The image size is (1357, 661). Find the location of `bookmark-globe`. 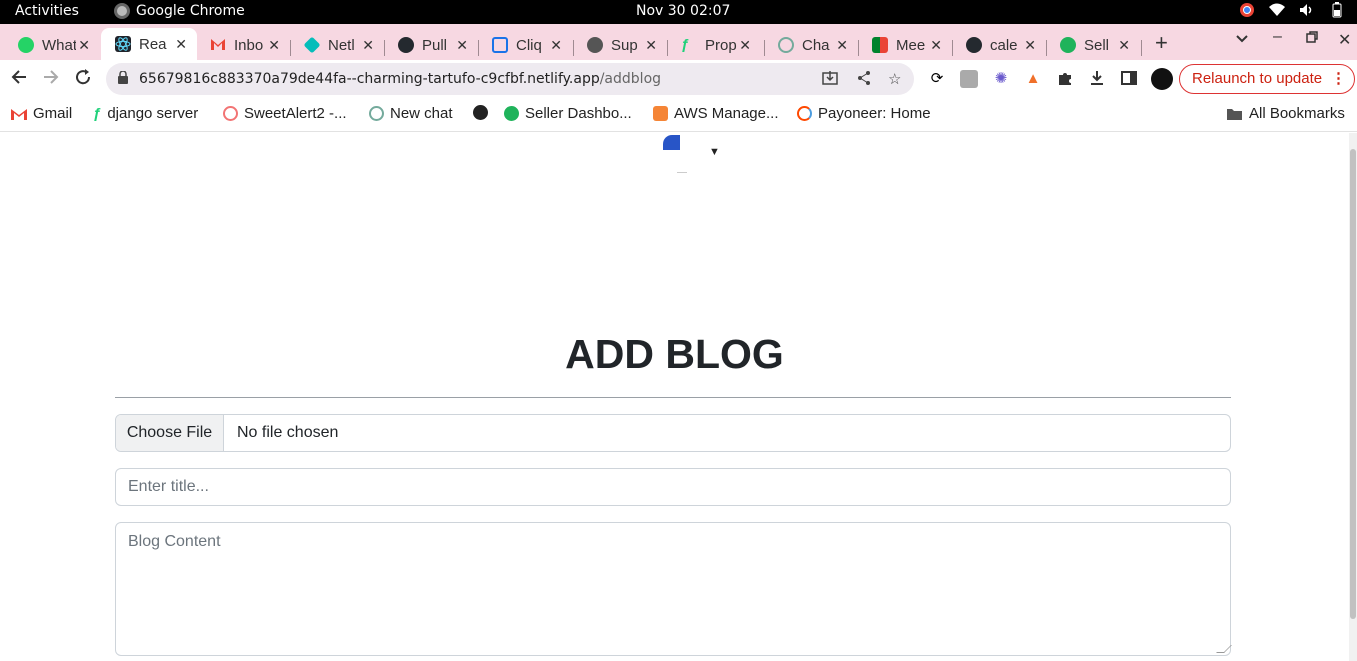

bookmark-globe is located at coordinates (480, 112).